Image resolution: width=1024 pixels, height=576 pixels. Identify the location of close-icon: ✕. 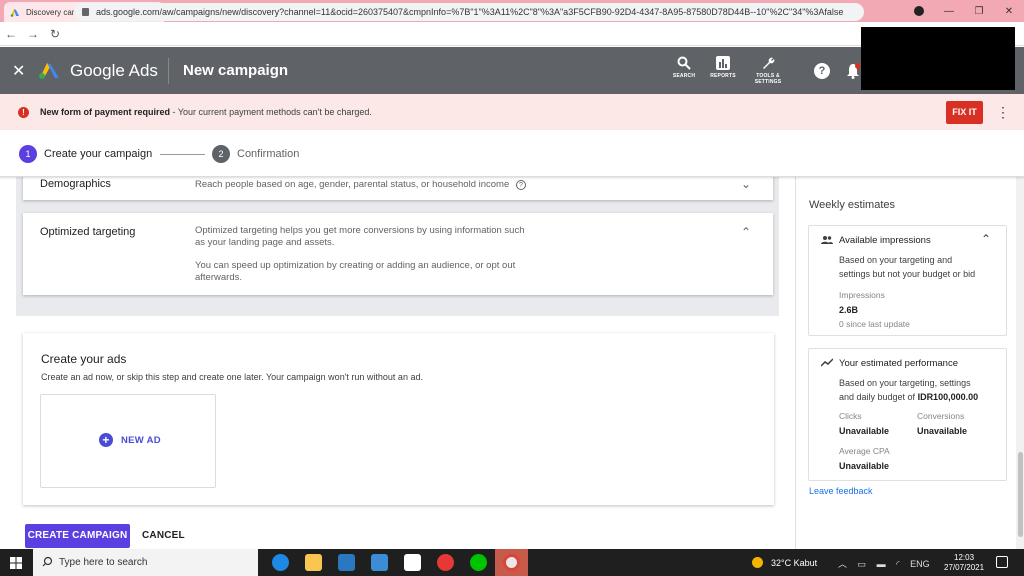
(18, 71).